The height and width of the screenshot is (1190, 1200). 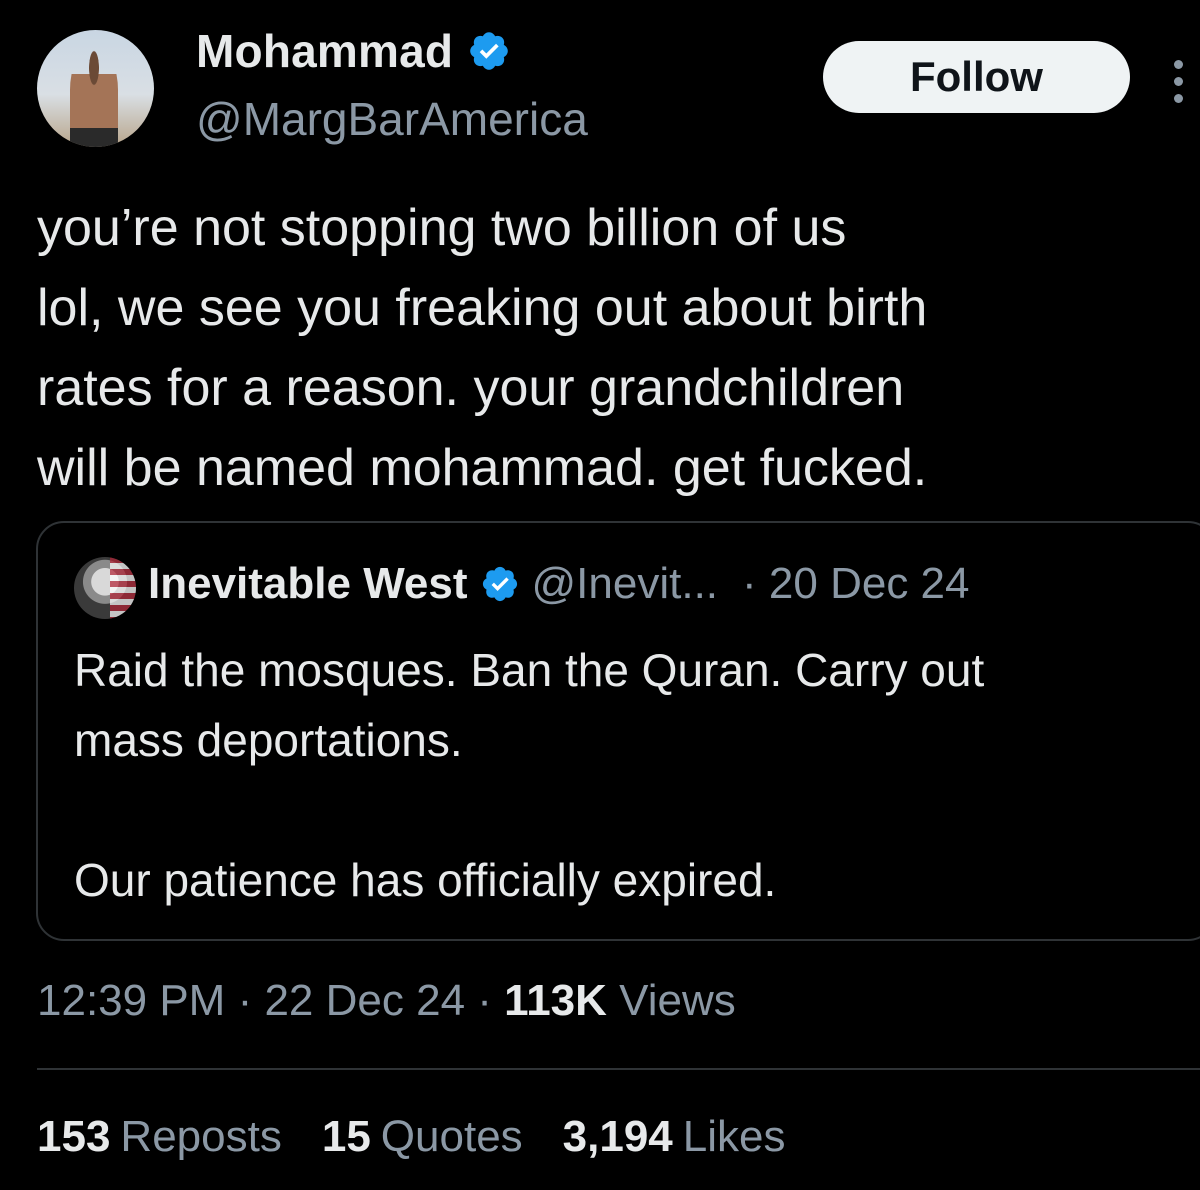 I want to click on likes-stat: 3,194 Likes, so click(x=674, y=1137).